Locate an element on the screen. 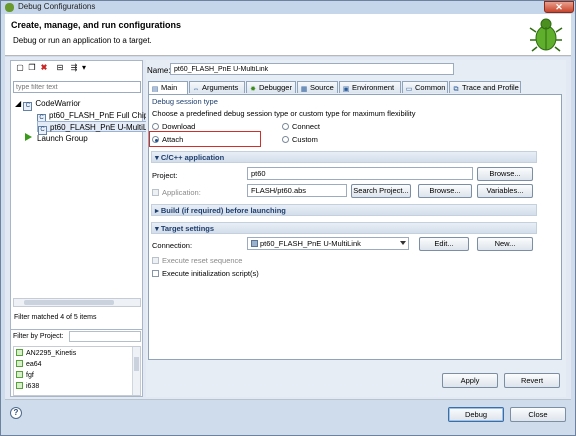 Image resolution: width=576 pixels, height=436 pixels. cpp-application-section: ▾ C/C++ application is located at coordinates (344, 157).